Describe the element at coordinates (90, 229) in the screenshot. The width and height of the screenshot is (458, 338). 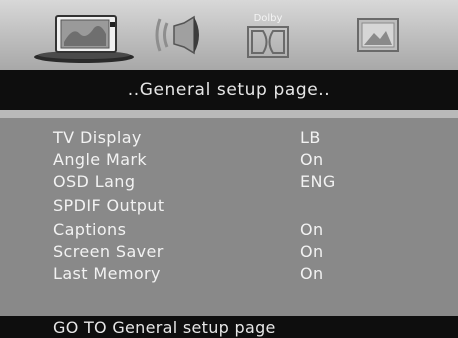
I see `menu-item-label: Captions` at that location.